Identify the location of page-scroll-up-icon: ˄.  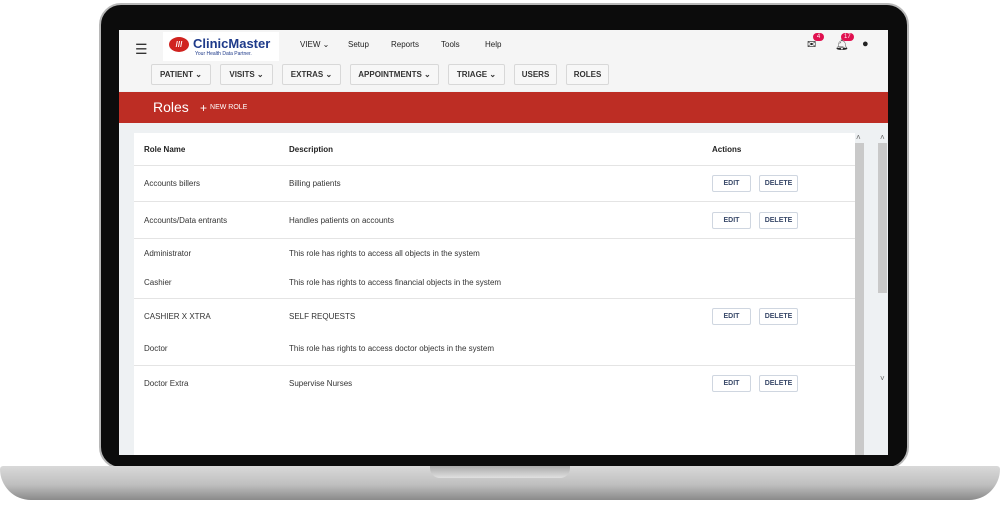
(882, 137).